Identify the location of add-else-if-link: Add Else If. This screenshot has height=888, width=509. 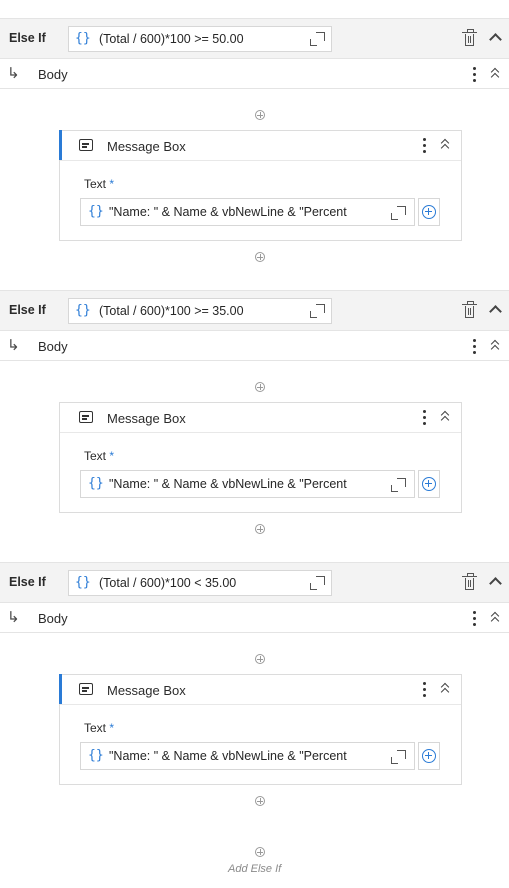
(254, 869).